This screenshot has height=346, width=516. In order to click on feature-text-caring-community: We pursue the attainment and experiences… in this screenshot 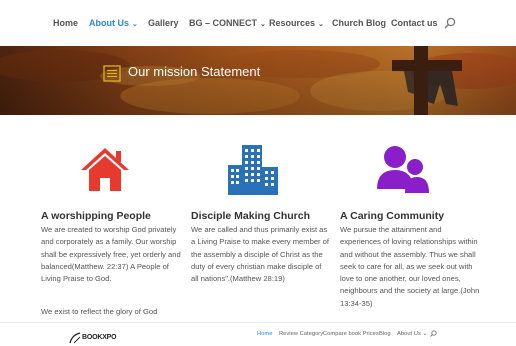, I will do `click(410, 266)`.